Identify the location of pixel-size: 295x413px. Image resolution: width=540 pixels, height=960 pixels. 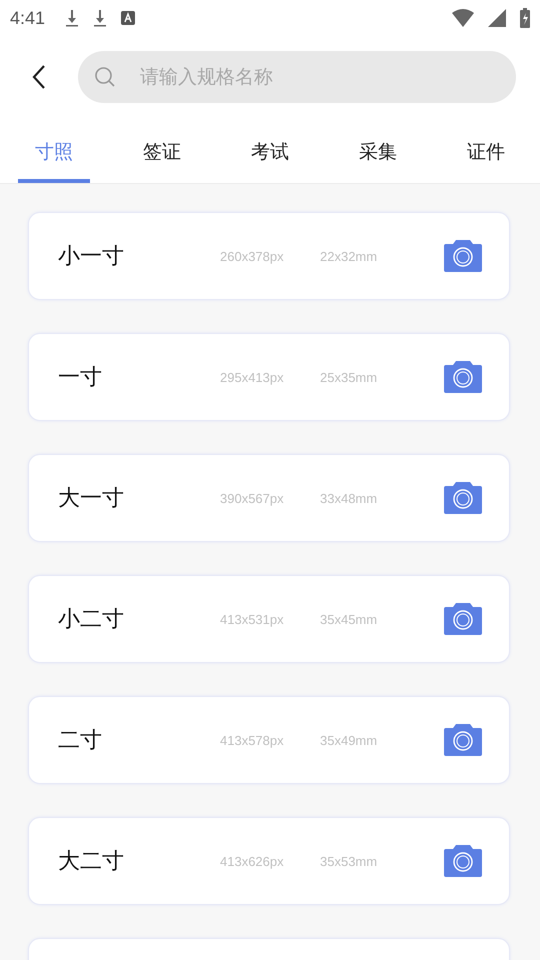
(252, 377).